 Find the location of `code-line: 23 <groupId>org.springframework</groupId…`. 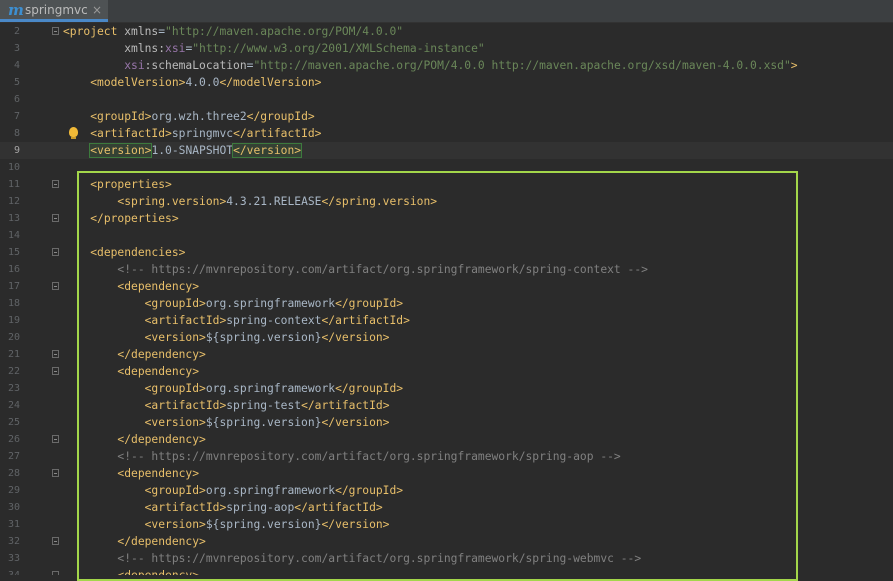

code-line: 23 <groupId>org.springframework</groupId… is located at coordinates (446, 388).